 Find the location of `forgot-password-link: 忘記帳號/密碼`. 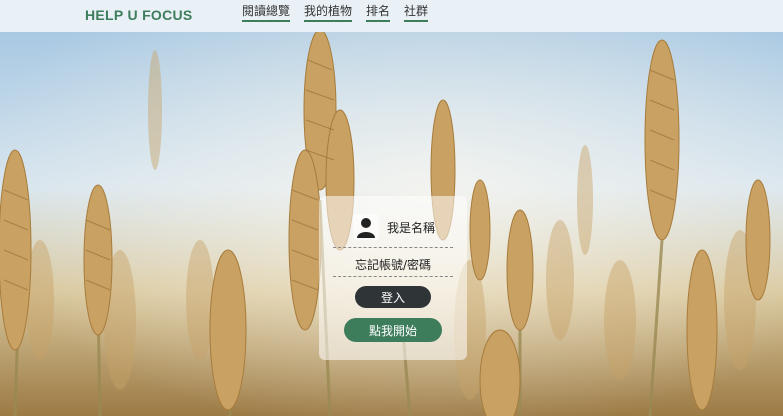

forgot-password-link: 忘記帳號/密碼 is located at coordinates (393, 264).